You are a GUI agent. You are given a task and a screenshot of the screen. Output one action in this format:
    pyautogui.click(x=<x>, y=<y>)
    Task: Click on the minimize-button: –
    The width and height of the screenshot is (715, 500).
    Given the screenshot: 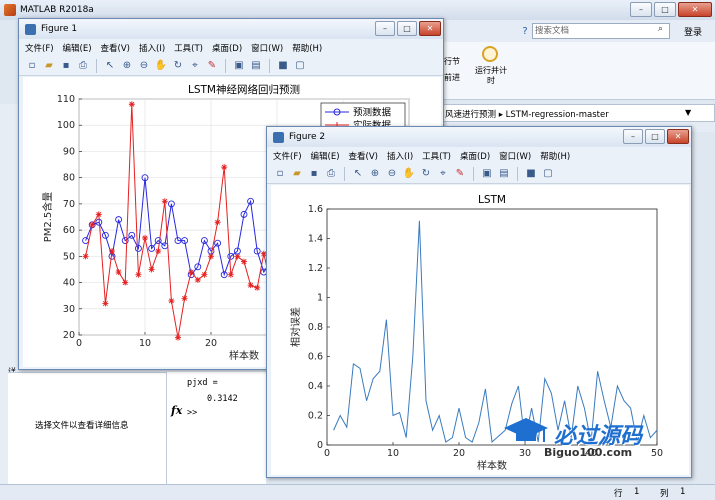 What is the action you would take?
    pyautogui.click(x=641, y=9)
    